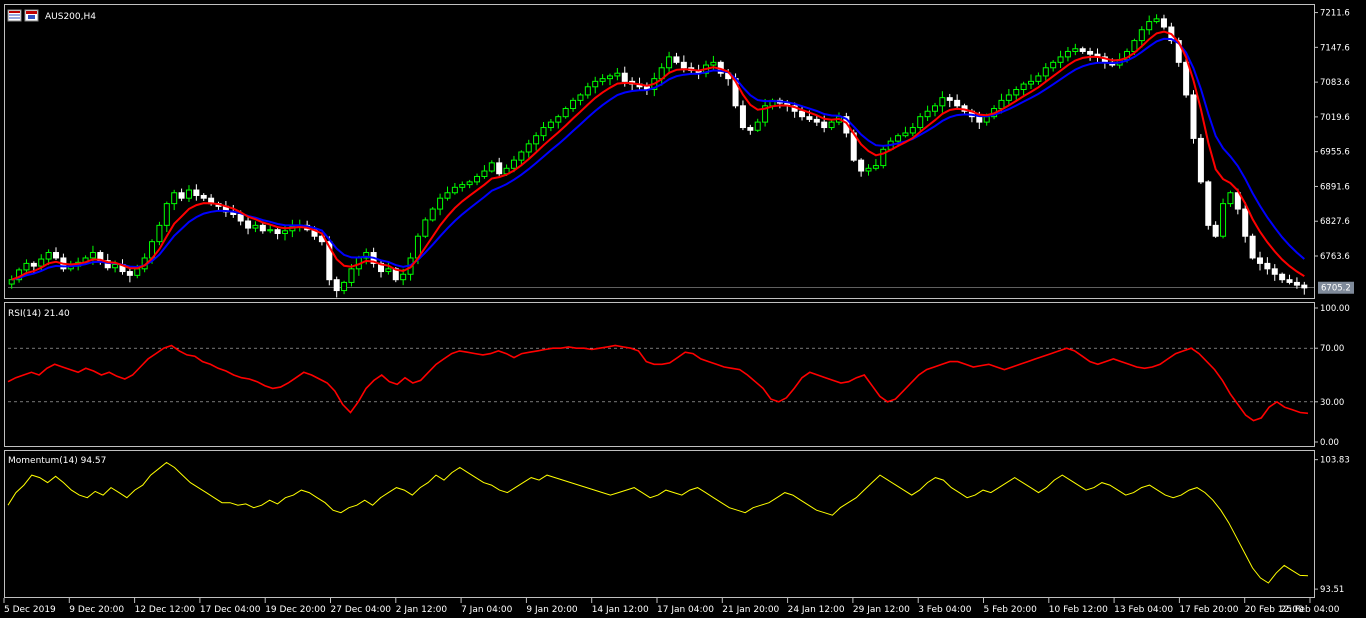  I want to click on time-tick-label: 29 Jan 12:00, so click(881, 610).